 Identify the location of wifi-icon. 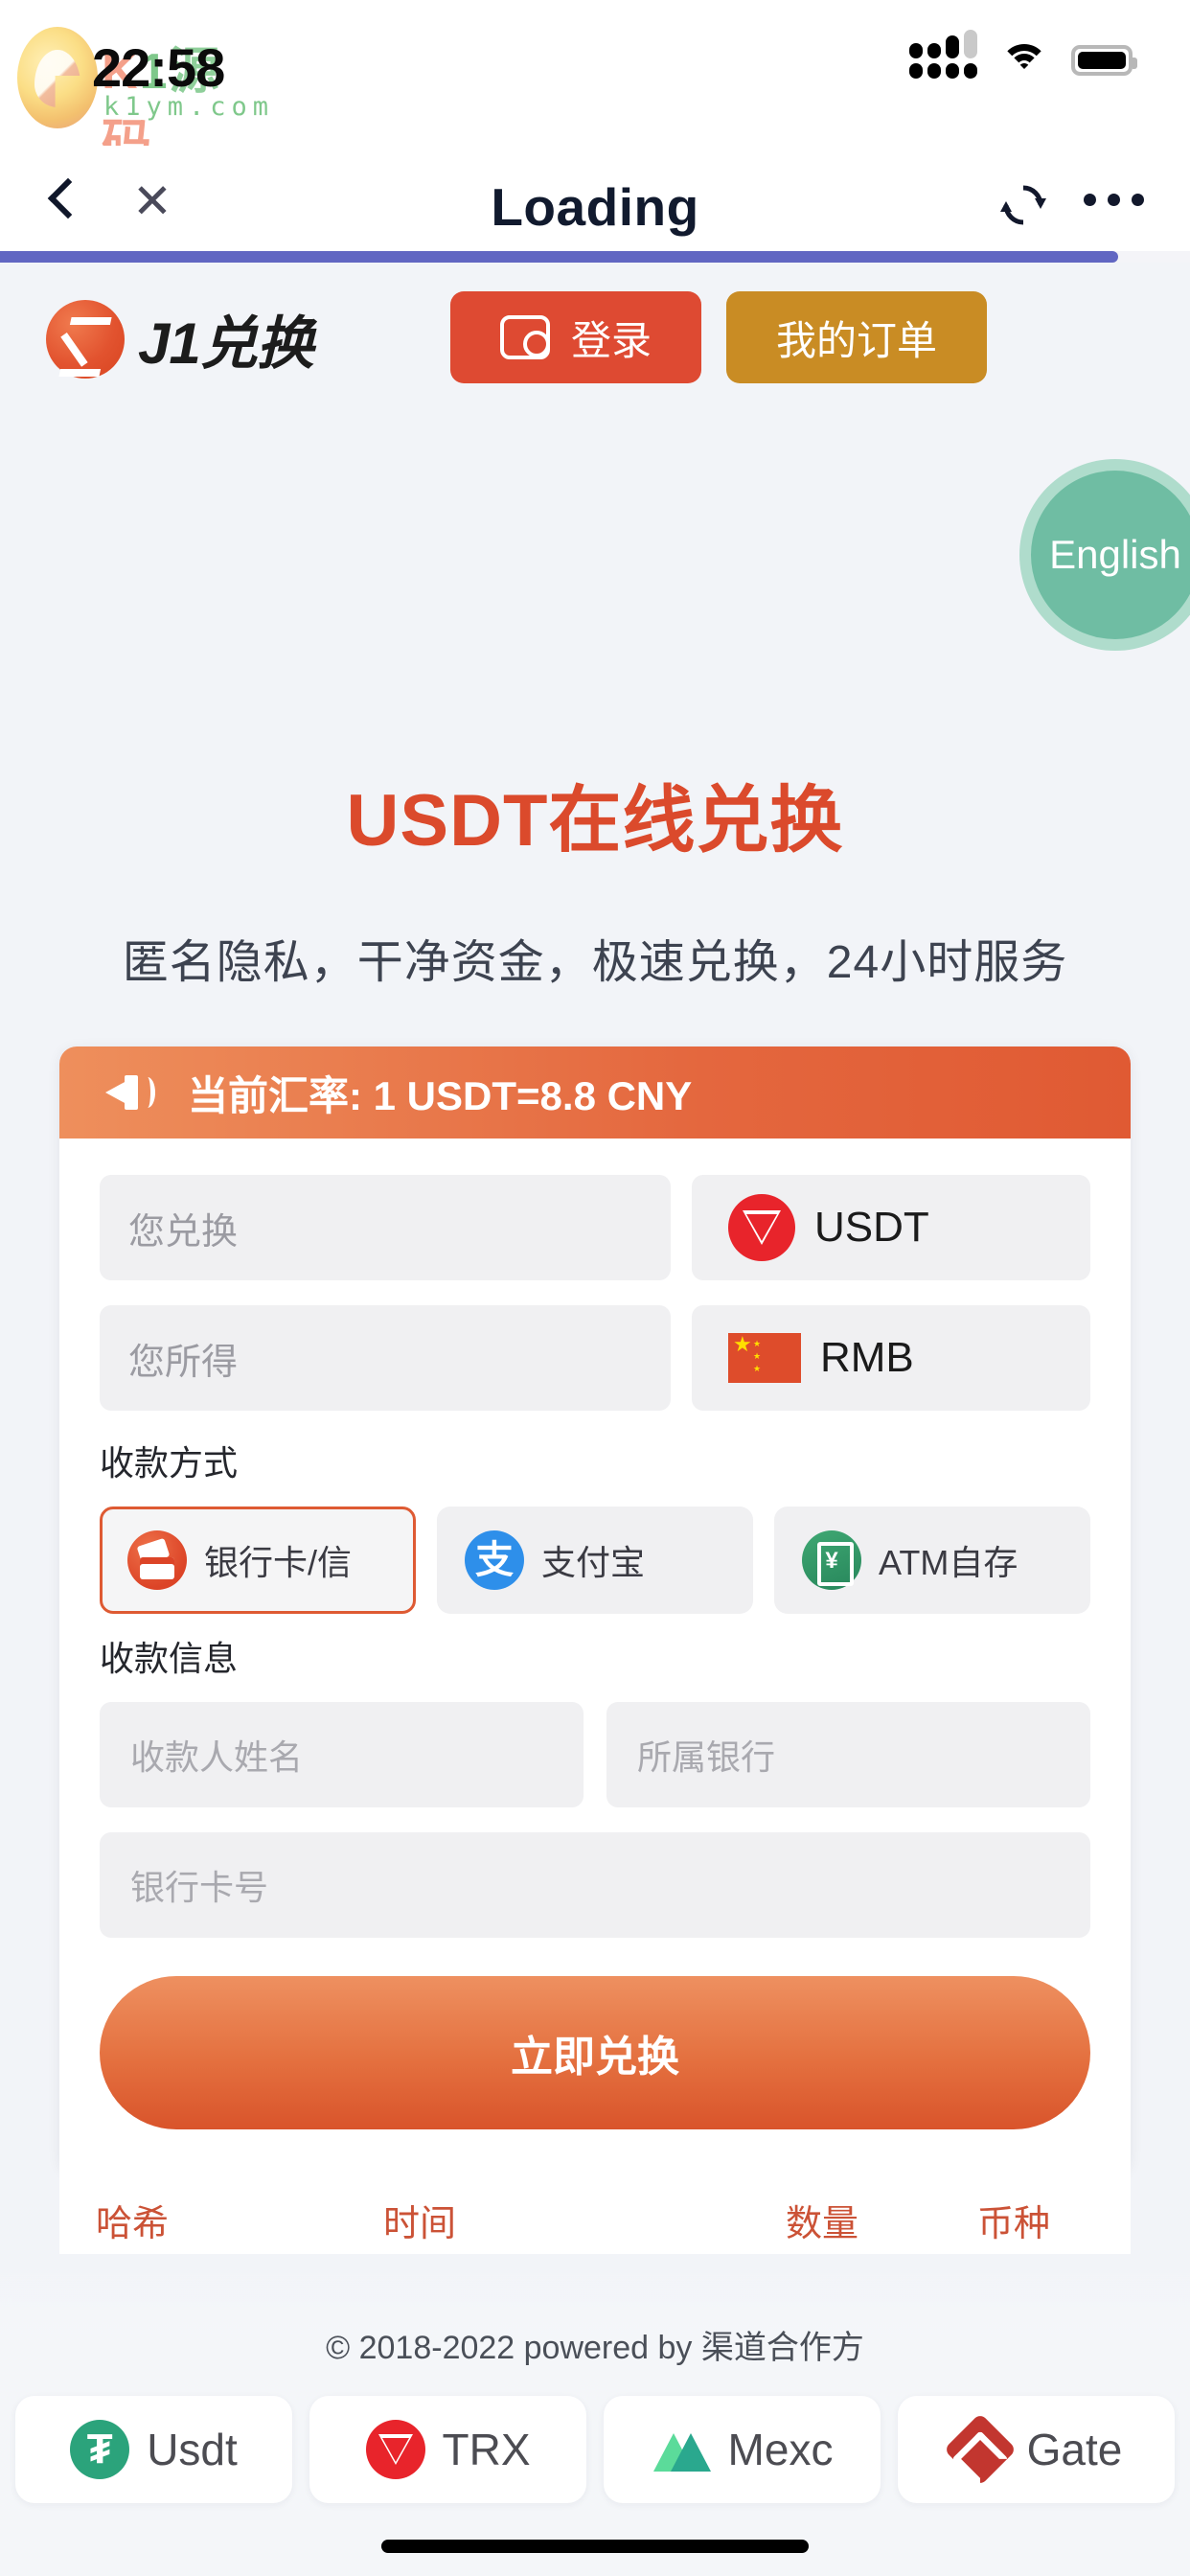
(1024, 60).